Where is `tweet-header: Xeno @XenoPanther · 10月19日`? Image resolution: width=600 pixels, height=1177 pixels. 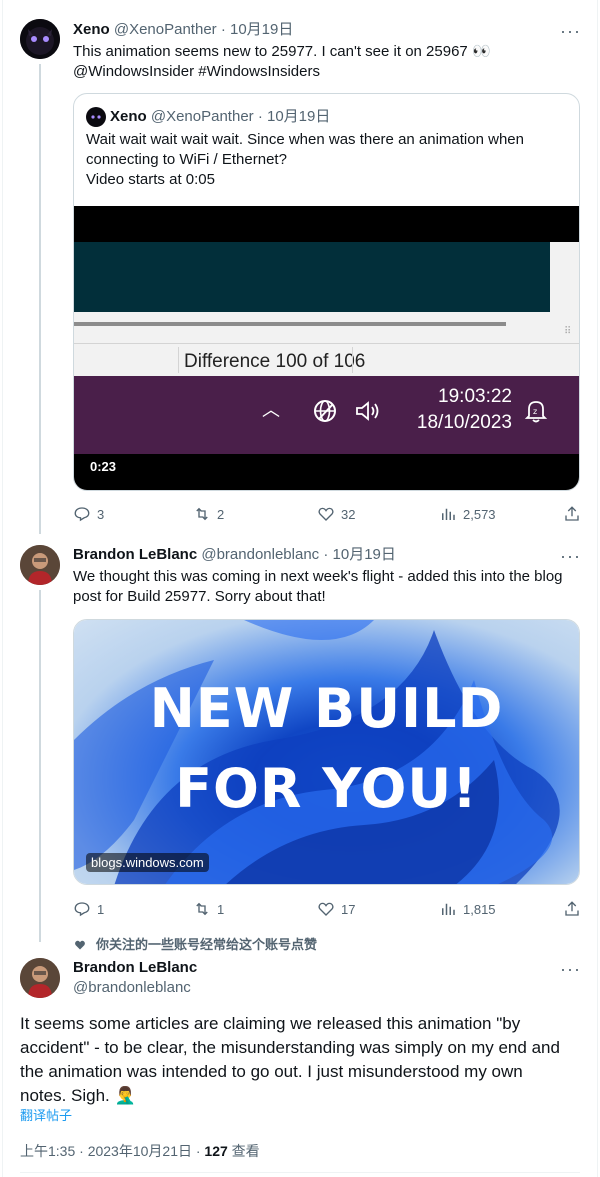 tweet-header: Xeno @XenoPanther · 10月19日 is located at coordinates (183, 30).